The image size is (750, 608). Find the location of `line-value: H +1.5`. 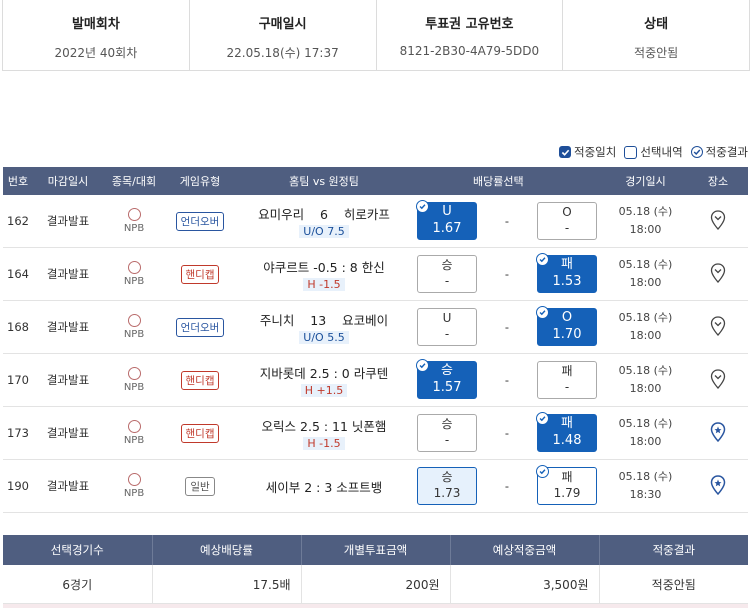

line-value: H +1.5 is located at coordinates (324, 390).